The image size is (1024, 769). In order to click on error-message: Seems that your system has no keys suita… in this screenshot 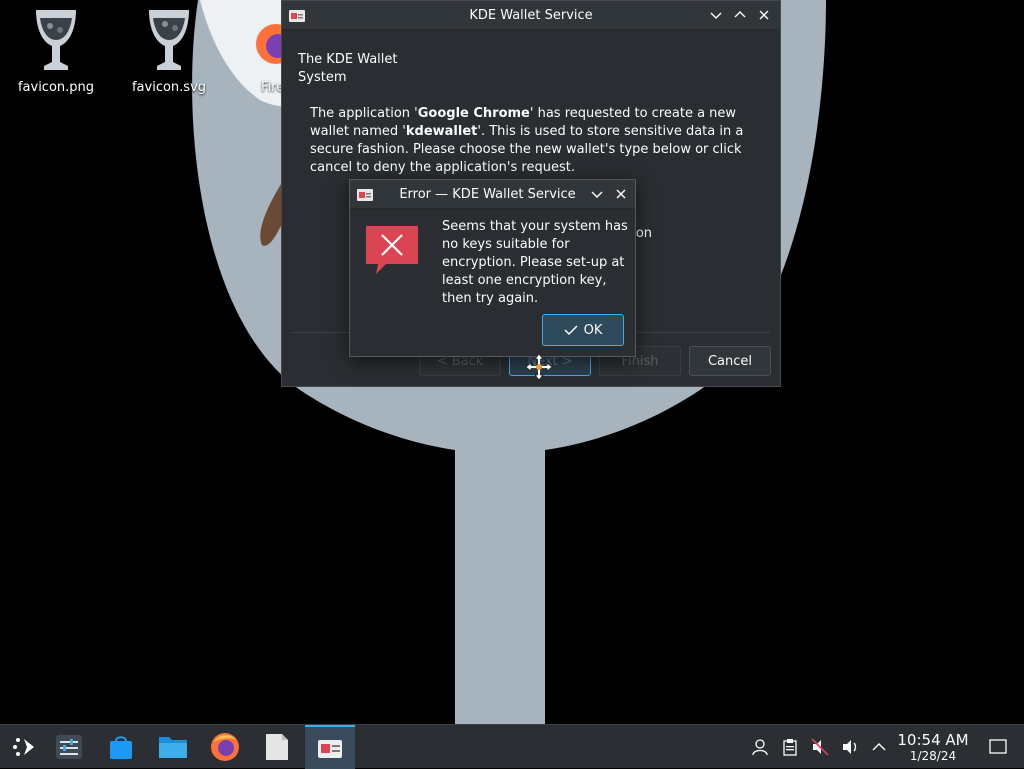, I will do `click(535, 262)`.